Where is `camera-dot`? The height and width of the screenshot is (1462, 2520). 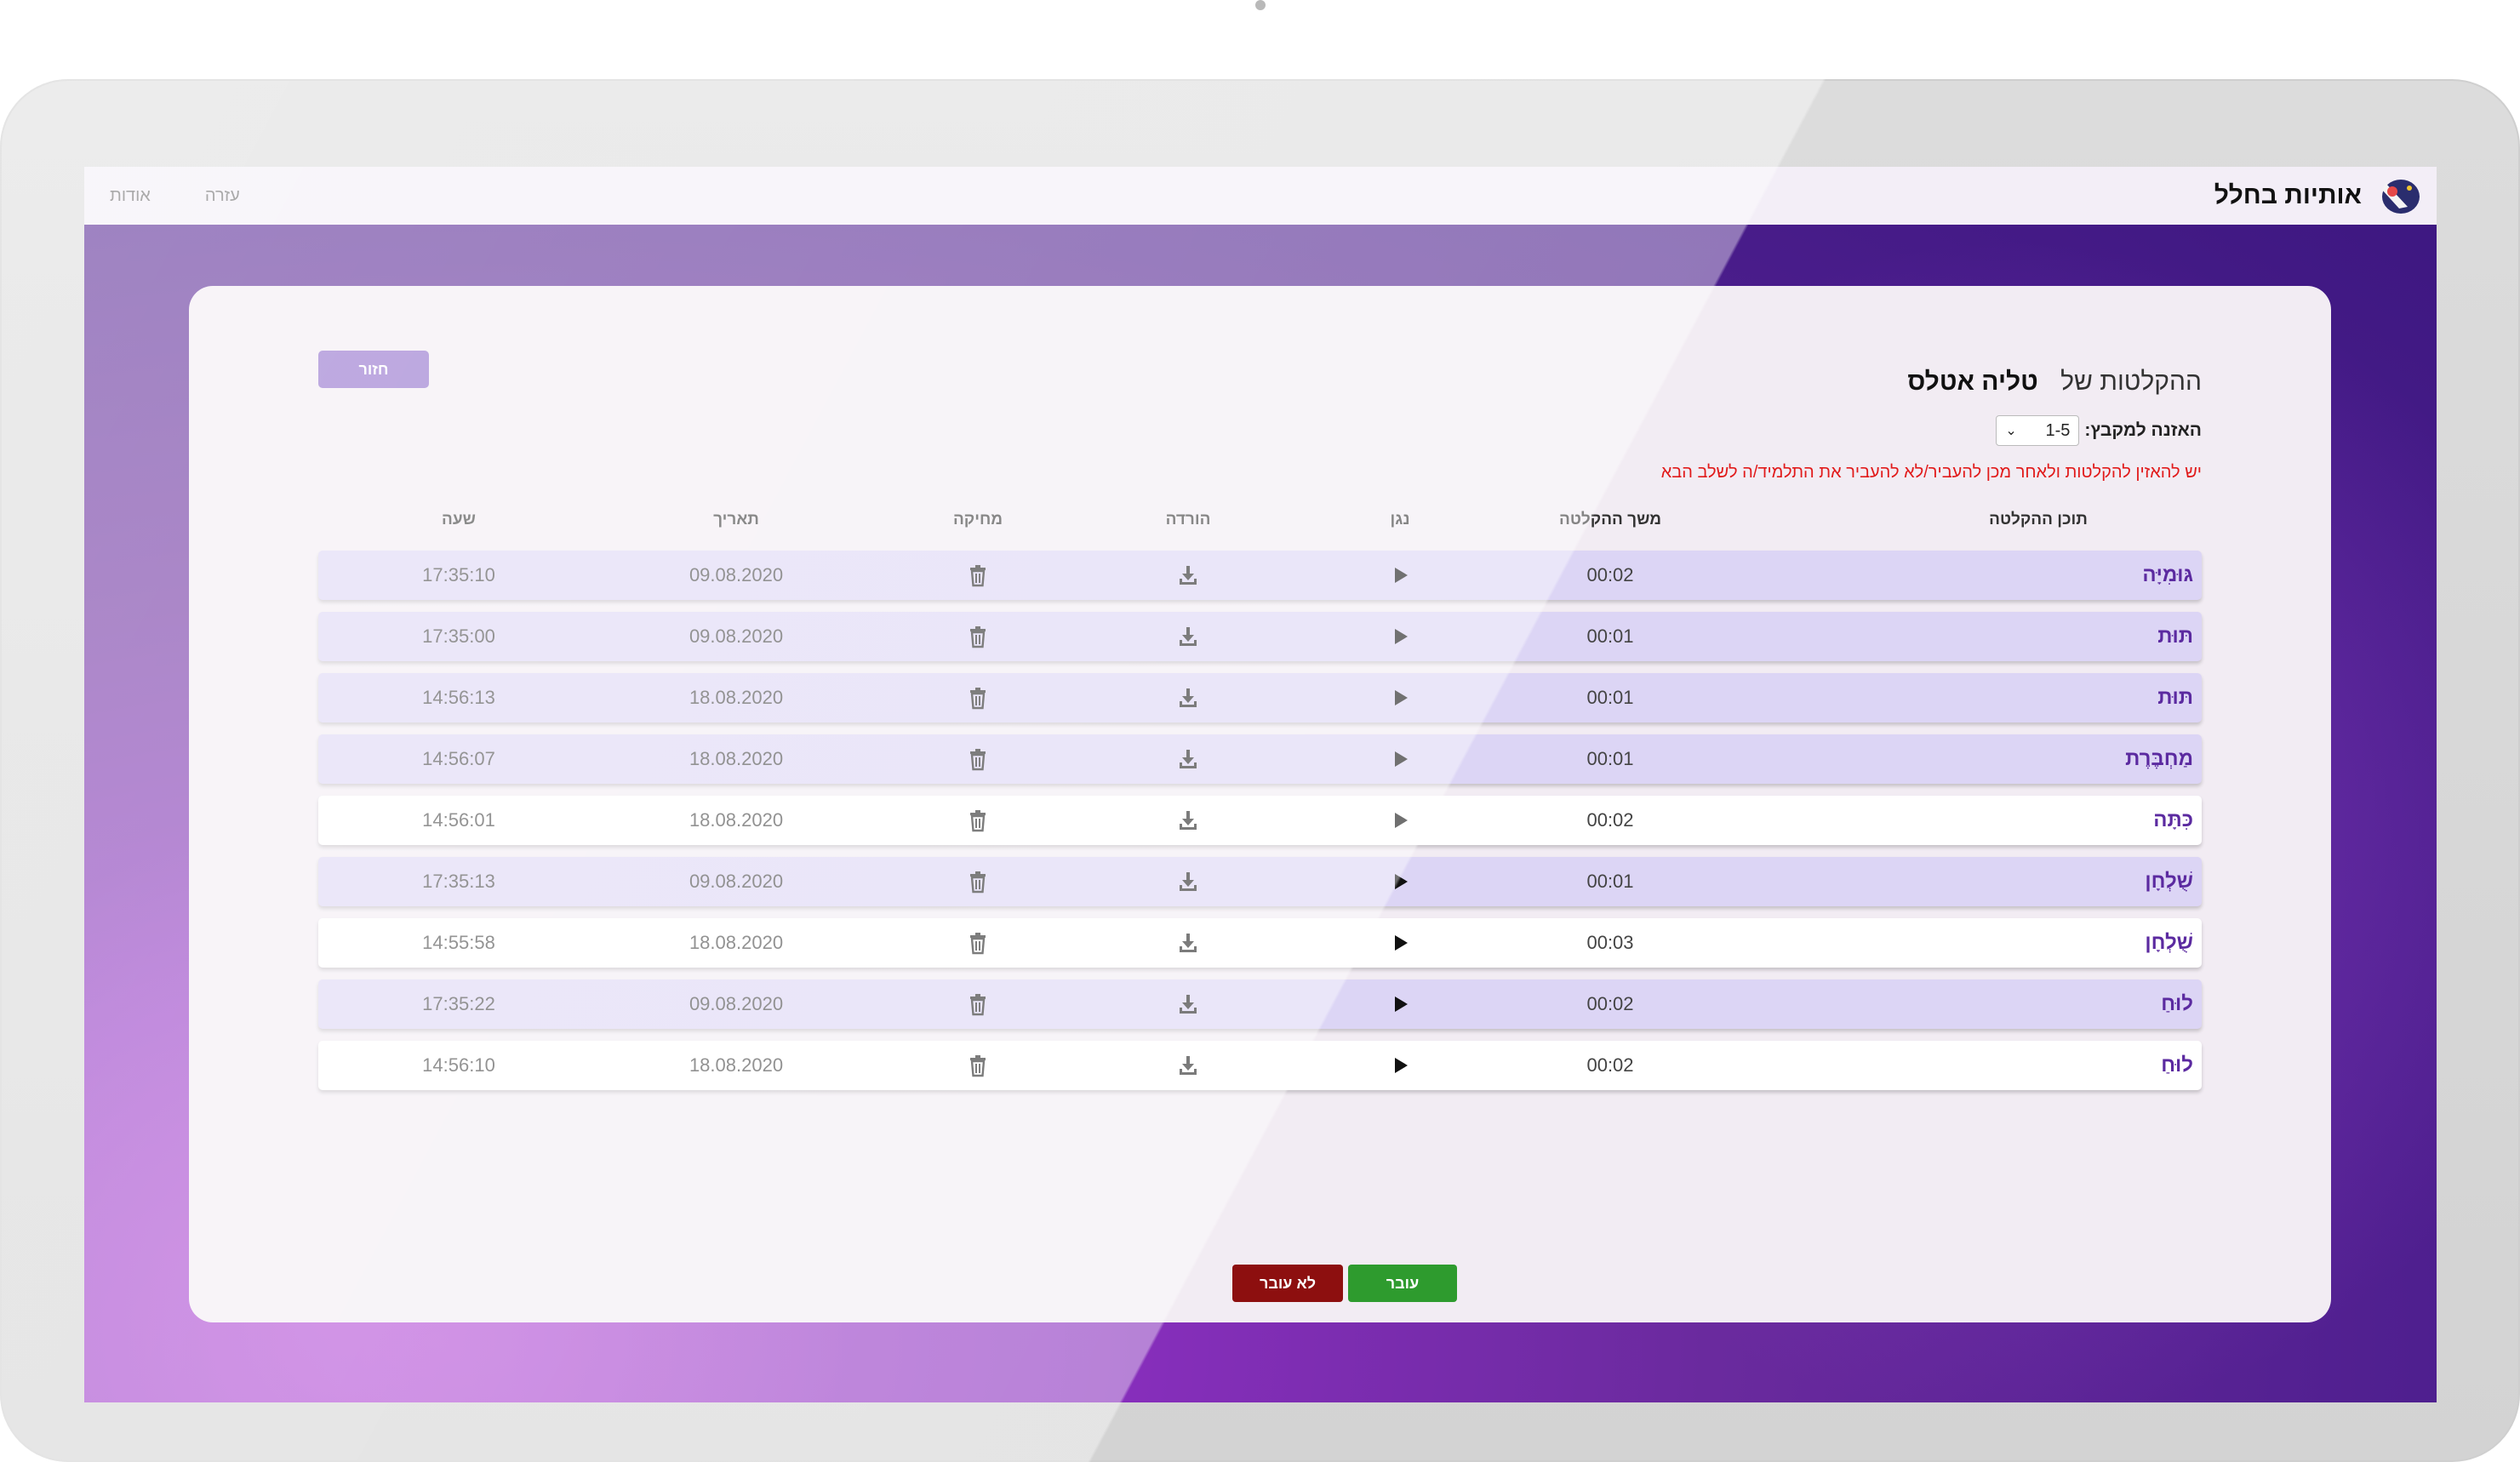 camera-dot is located at coordinates (1260, 5).